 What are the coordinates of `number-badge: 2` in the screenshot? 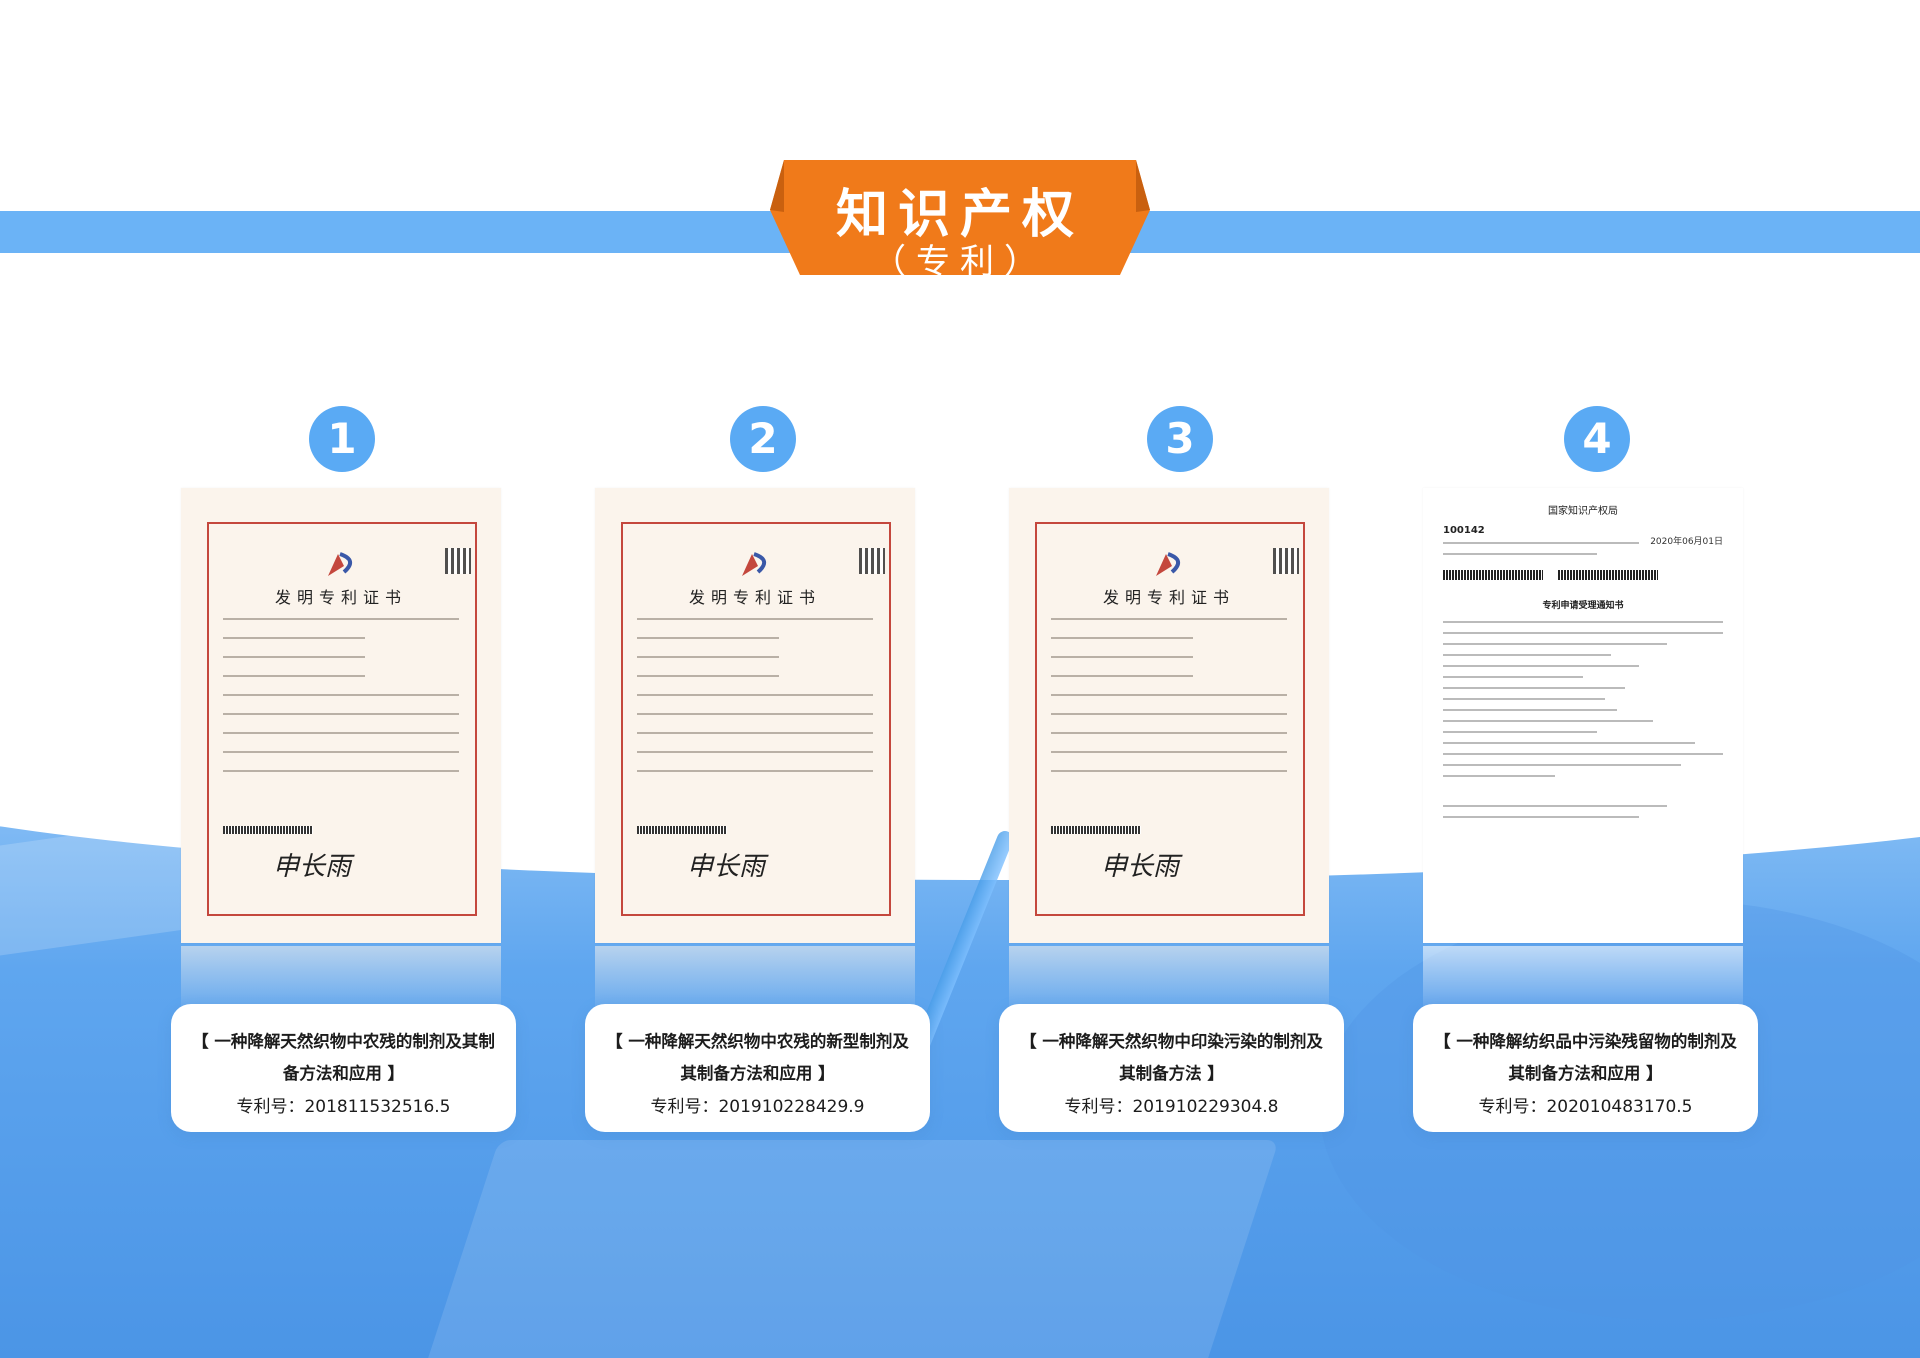 It's located at (763, 439).